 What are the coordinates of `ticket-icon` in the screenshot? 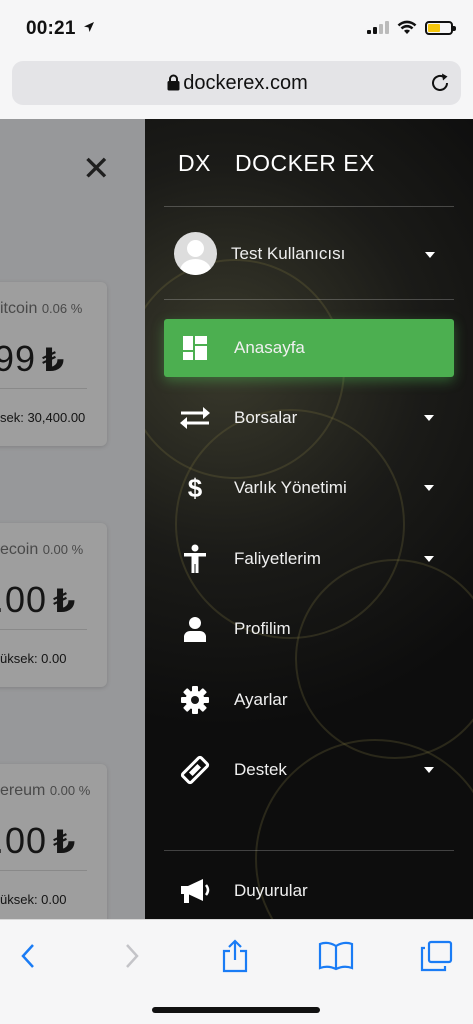 It's located at (195, 770).